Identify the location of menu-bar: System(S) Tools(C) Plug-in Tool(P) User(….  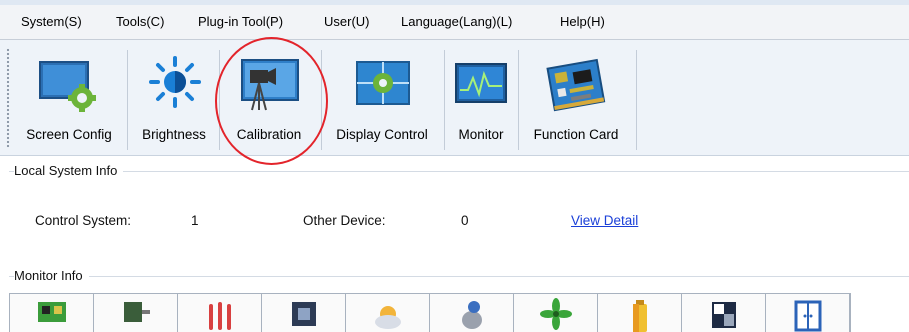
(454, 22).